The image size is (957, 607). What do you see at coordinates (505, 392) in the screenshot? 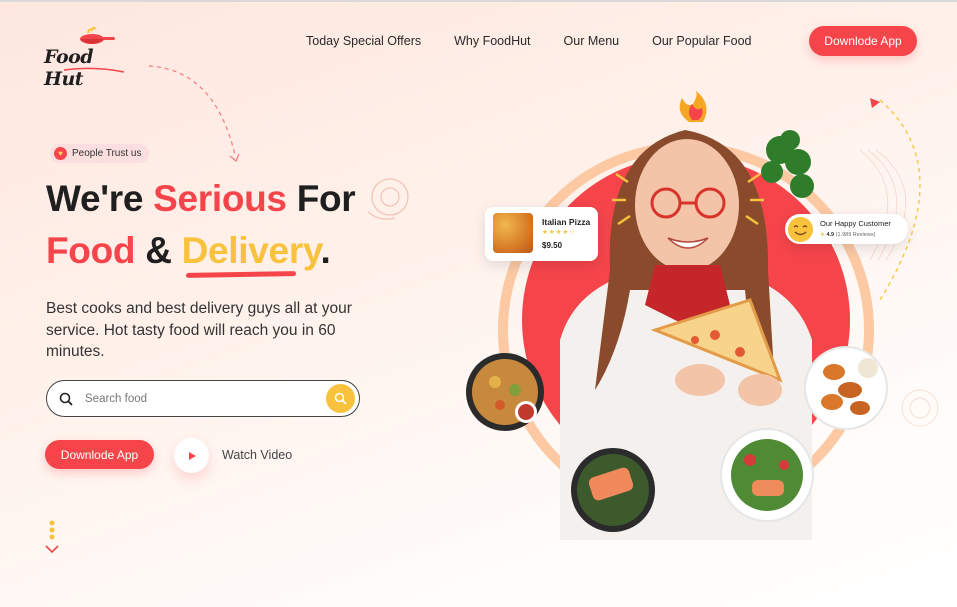
I see `food-plate-grain-bowl` at bounding box center [505, 392].